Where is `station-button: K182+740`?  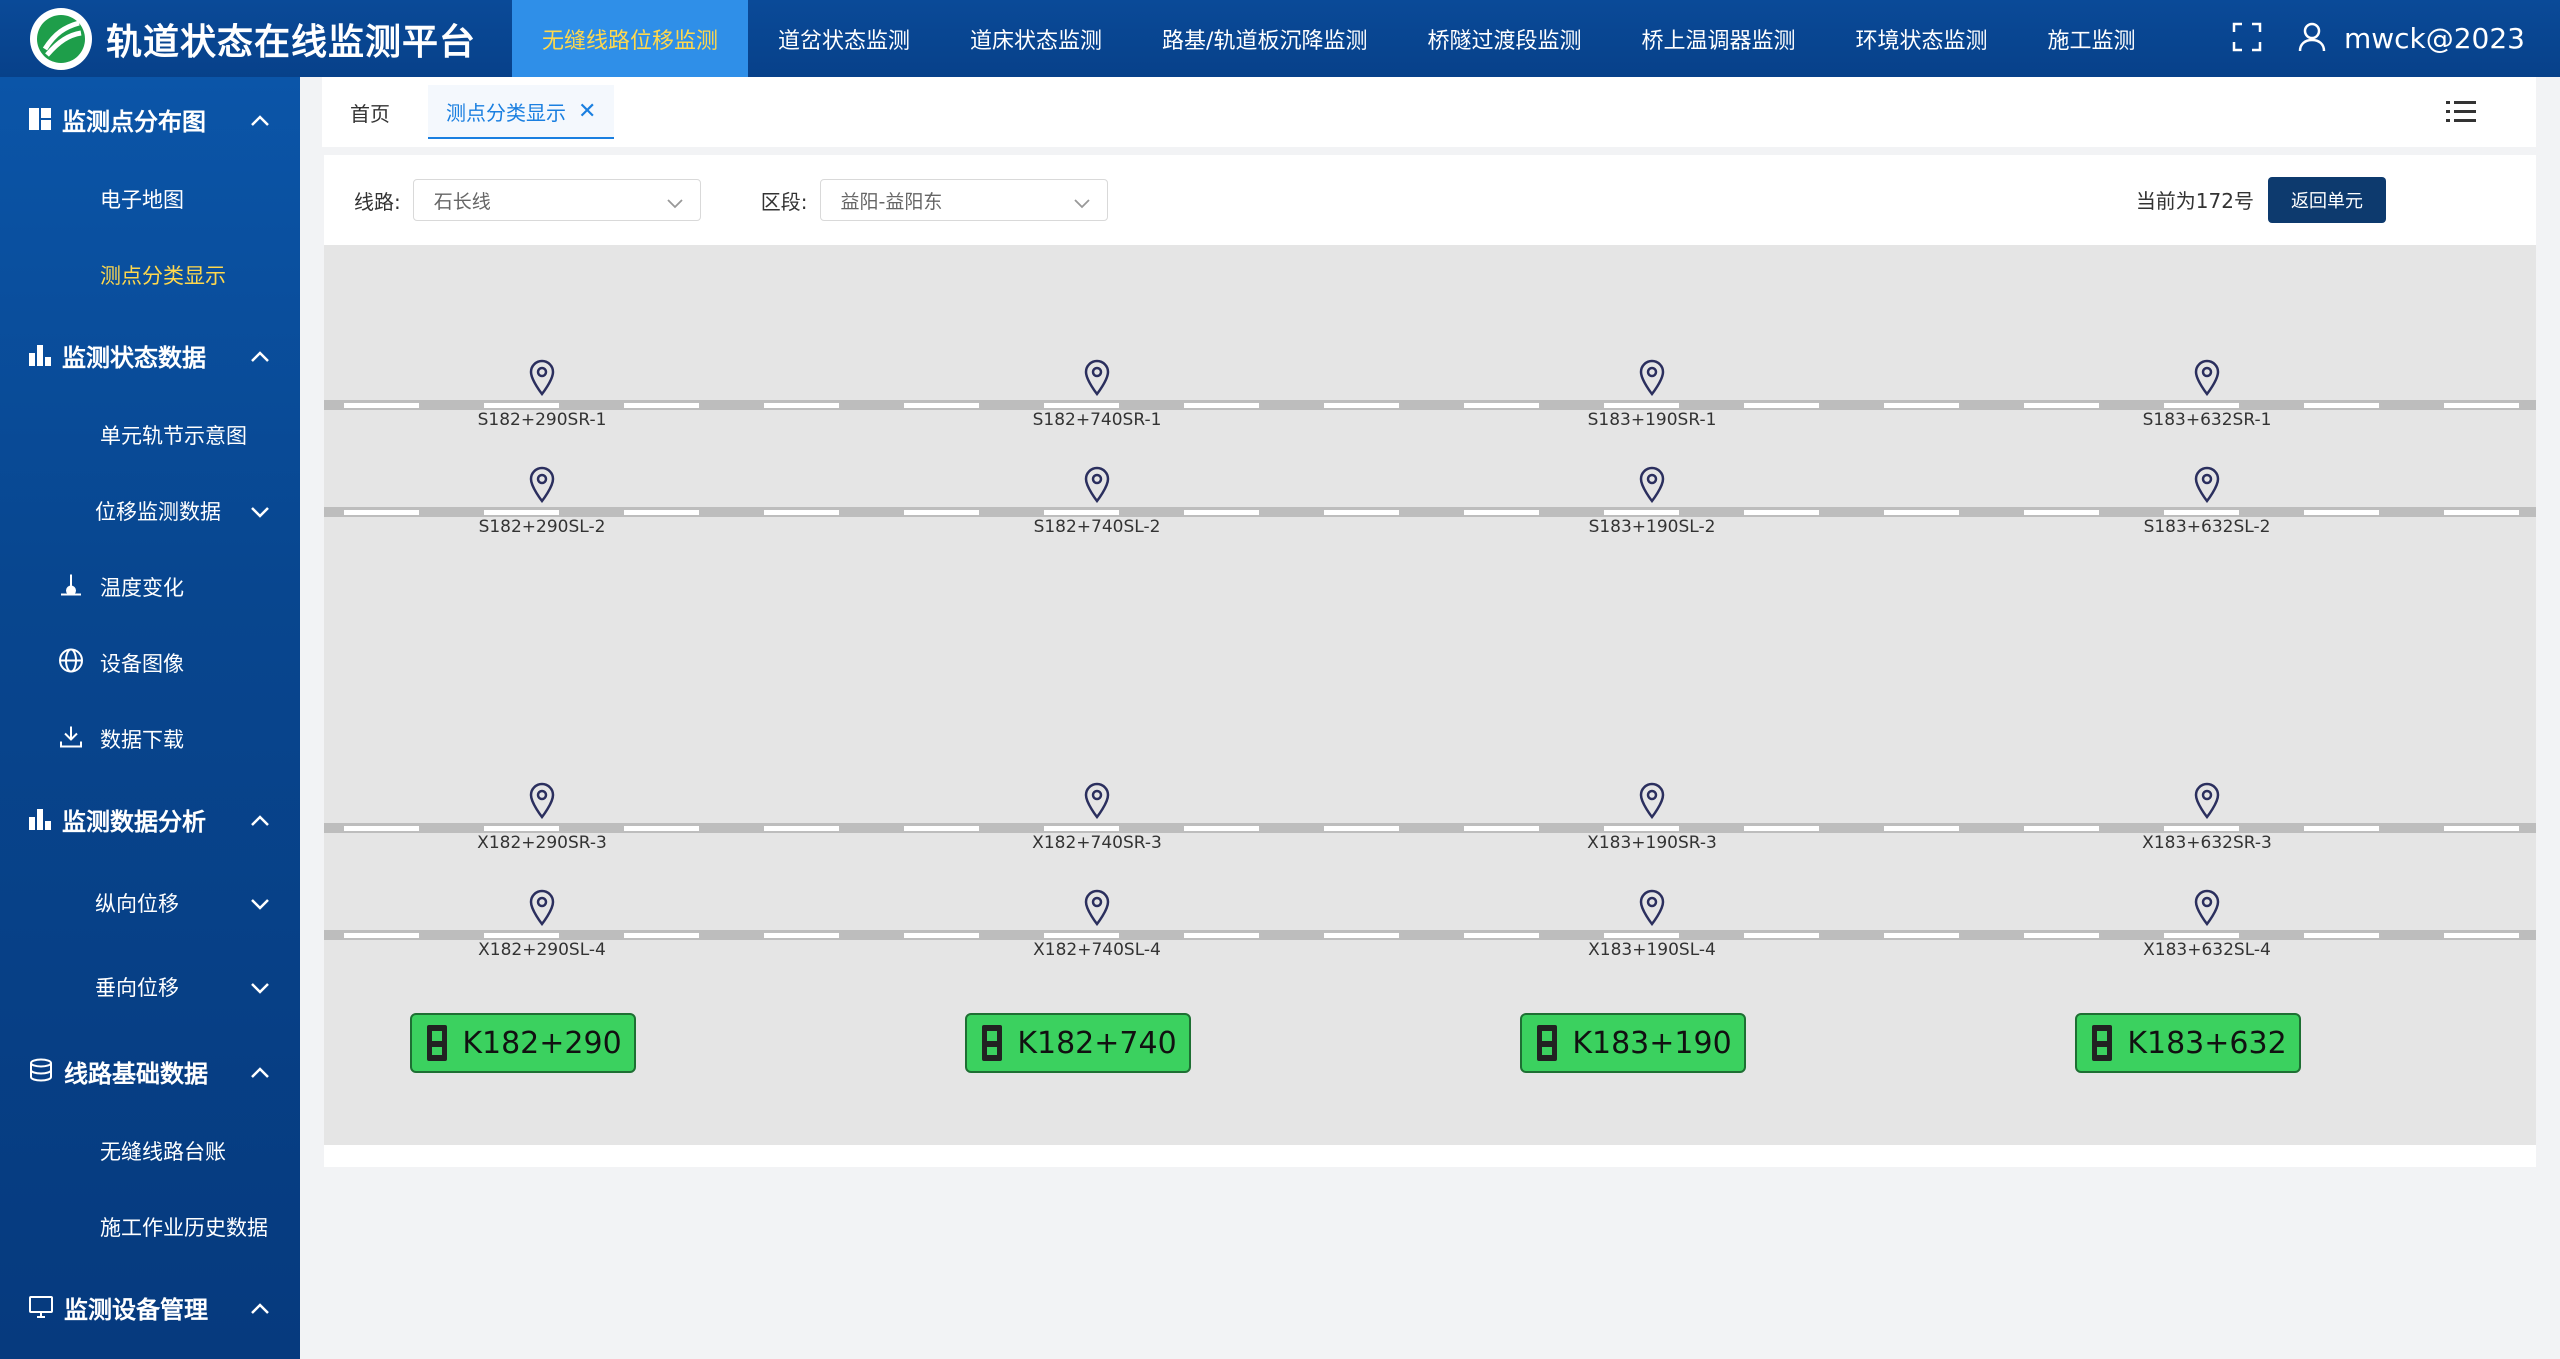
station-button: K182+740 is located at coordinates (1078, 1043).